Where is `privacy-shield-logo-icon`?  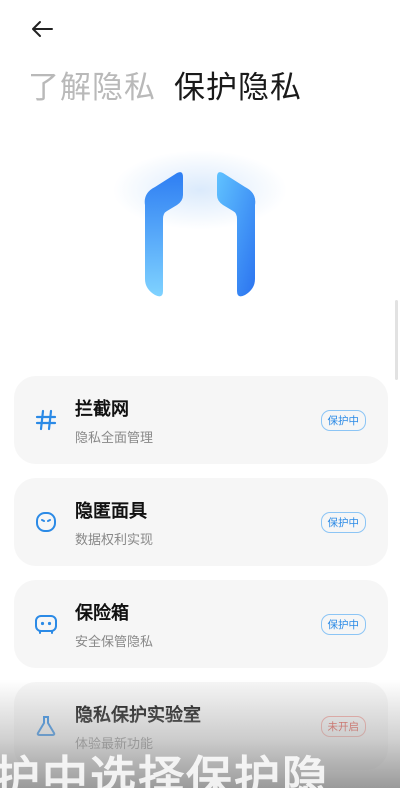 privacy-shield-logo-icon is located at coordinates (200, 234).